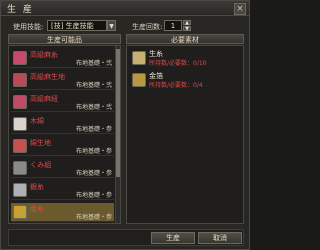 This screenshot has width=320, height=250. Describe the element at coordinates (62, 146) in the screenshot. I see `list-item: 綿生地布地基礎・参` at that location.